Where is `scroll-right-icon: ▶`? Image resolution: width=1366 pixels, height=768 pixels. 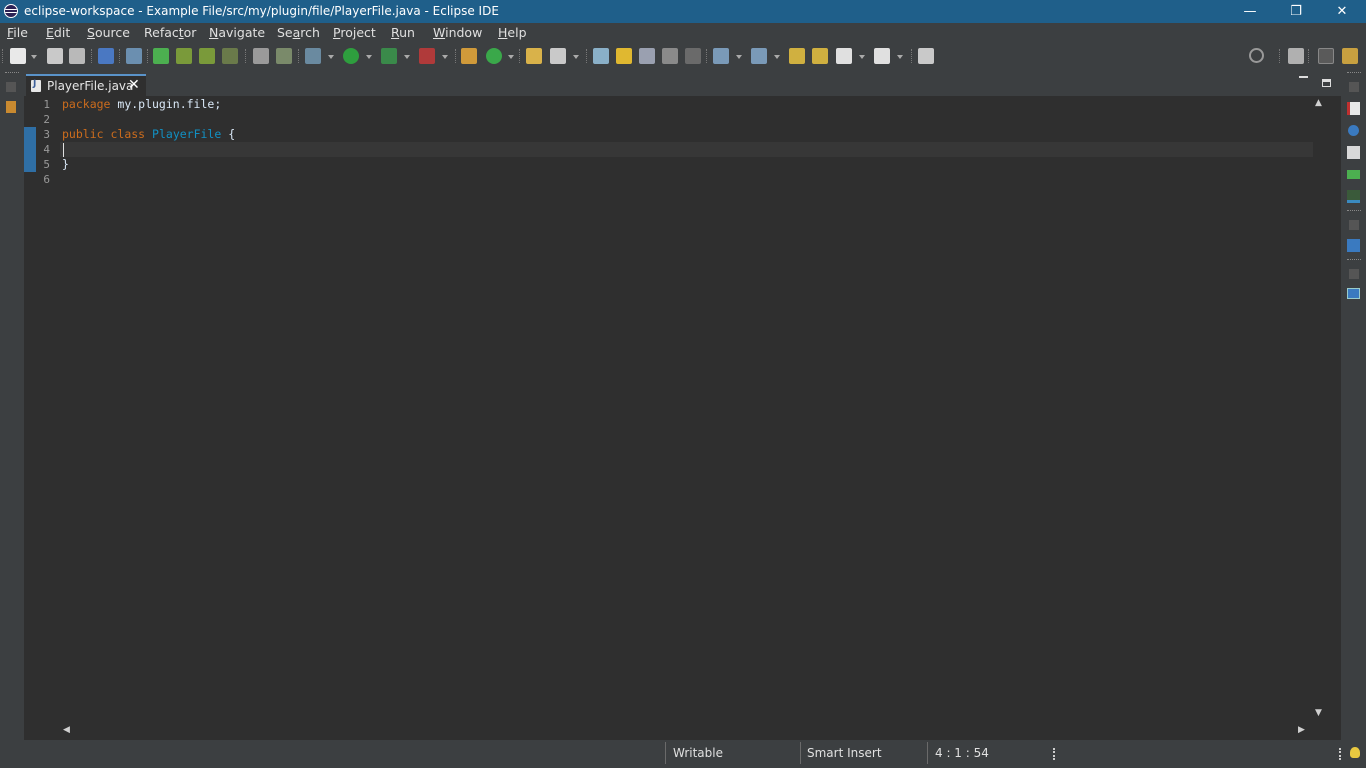 scroll-right-icon: ▶ is located at coordinates (1301, 730).